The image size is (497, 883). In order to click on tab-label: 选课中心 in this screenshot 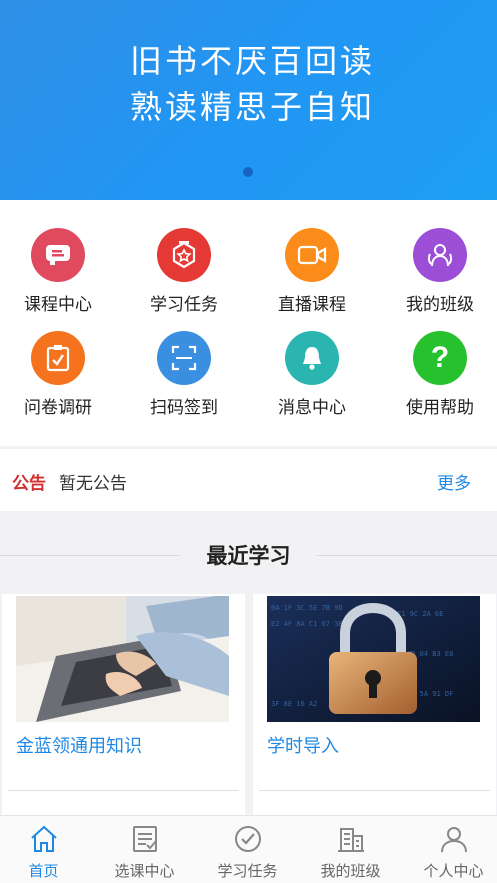, I will do `click(144, 871)`.